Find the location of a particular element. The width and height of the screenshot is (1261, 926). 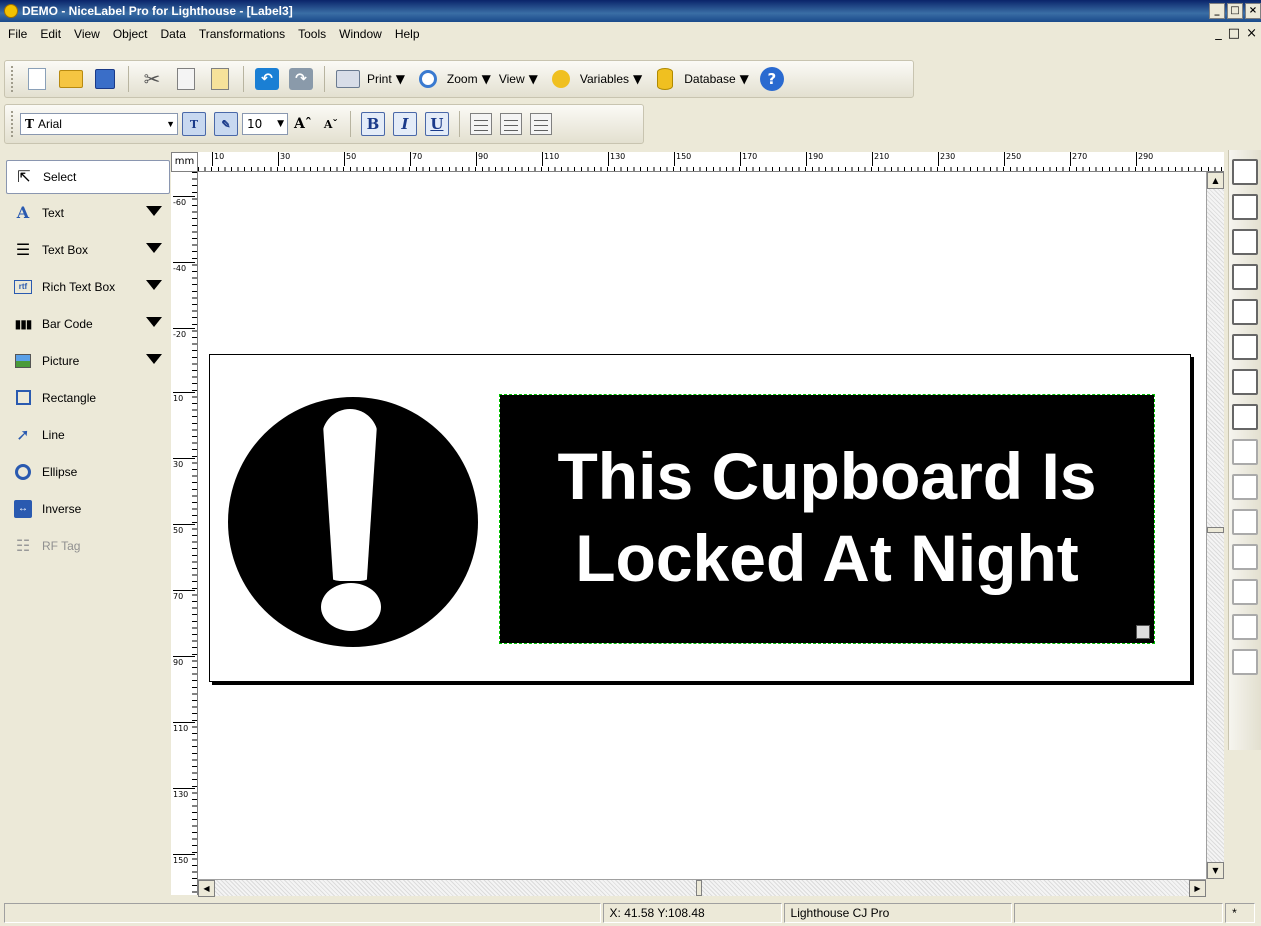

group-icon is located at coordinates (1245, 627).